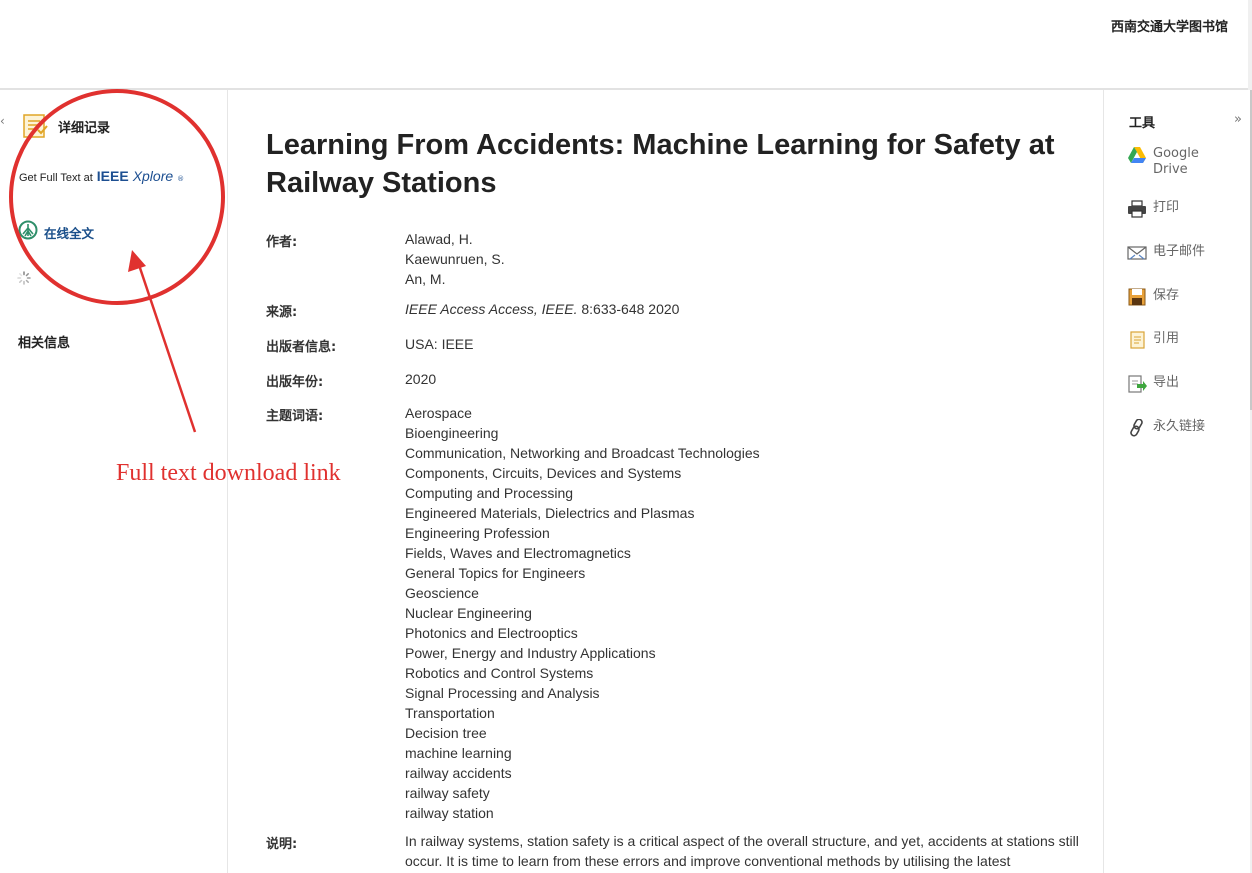  I want to click on tool-save: 保存, so click(1153, 297).